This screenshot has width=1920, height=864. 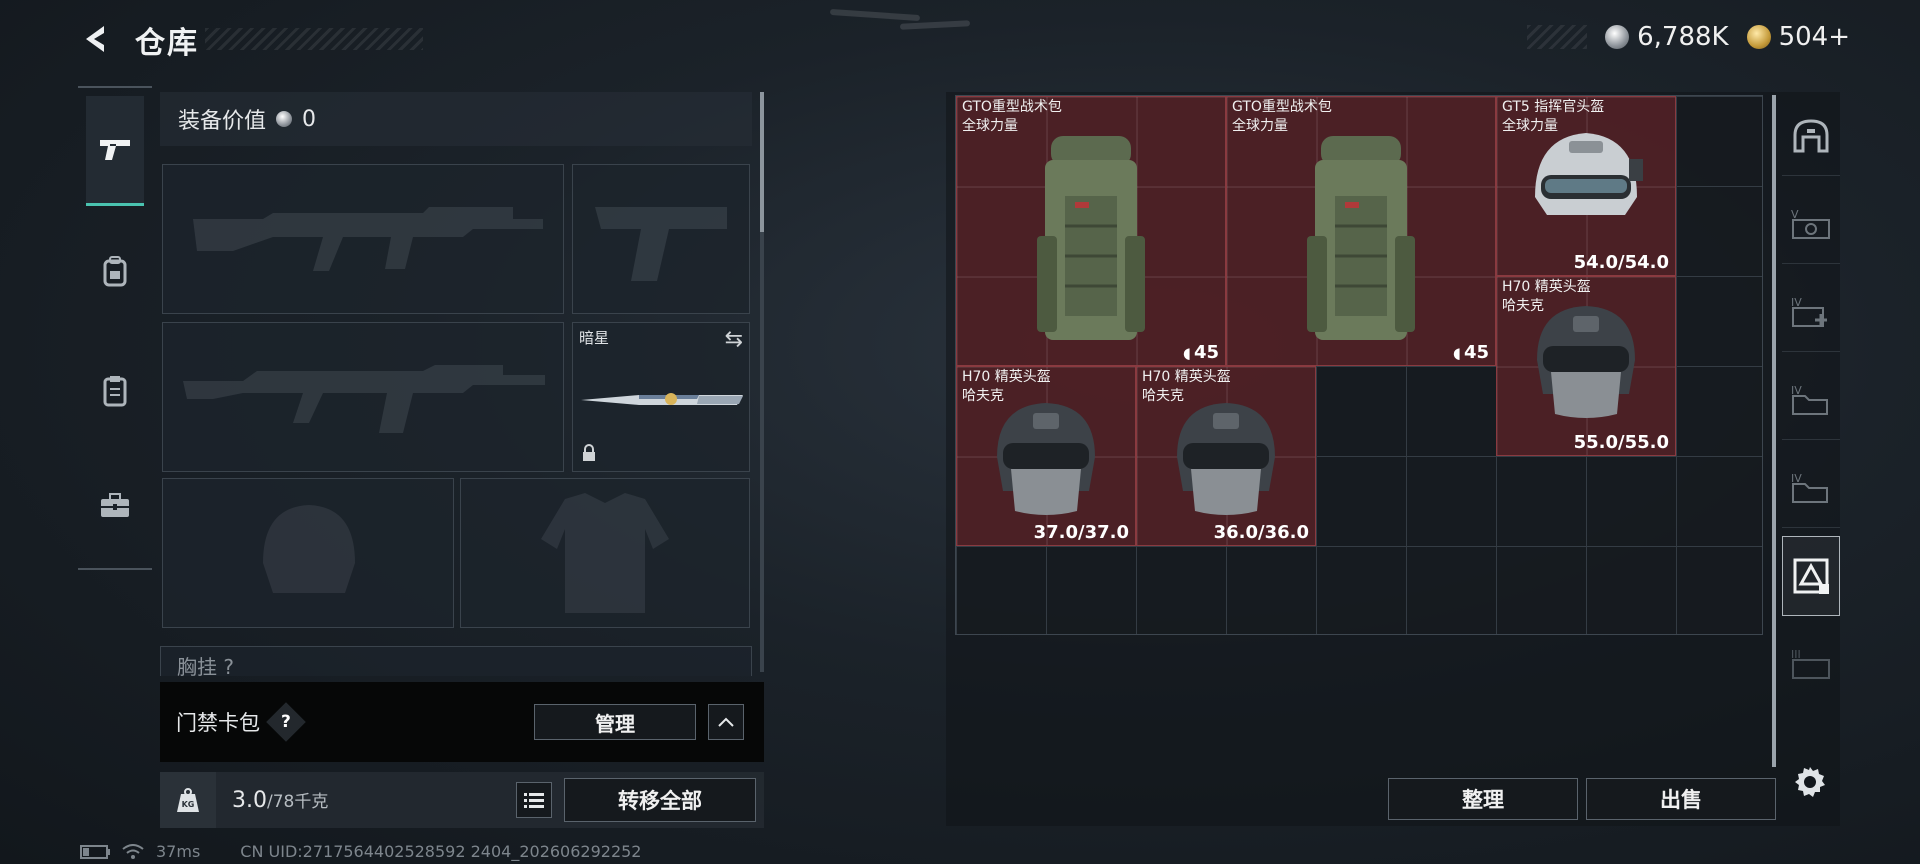 I want to click on knife-icon, so click(x=662, y=399).